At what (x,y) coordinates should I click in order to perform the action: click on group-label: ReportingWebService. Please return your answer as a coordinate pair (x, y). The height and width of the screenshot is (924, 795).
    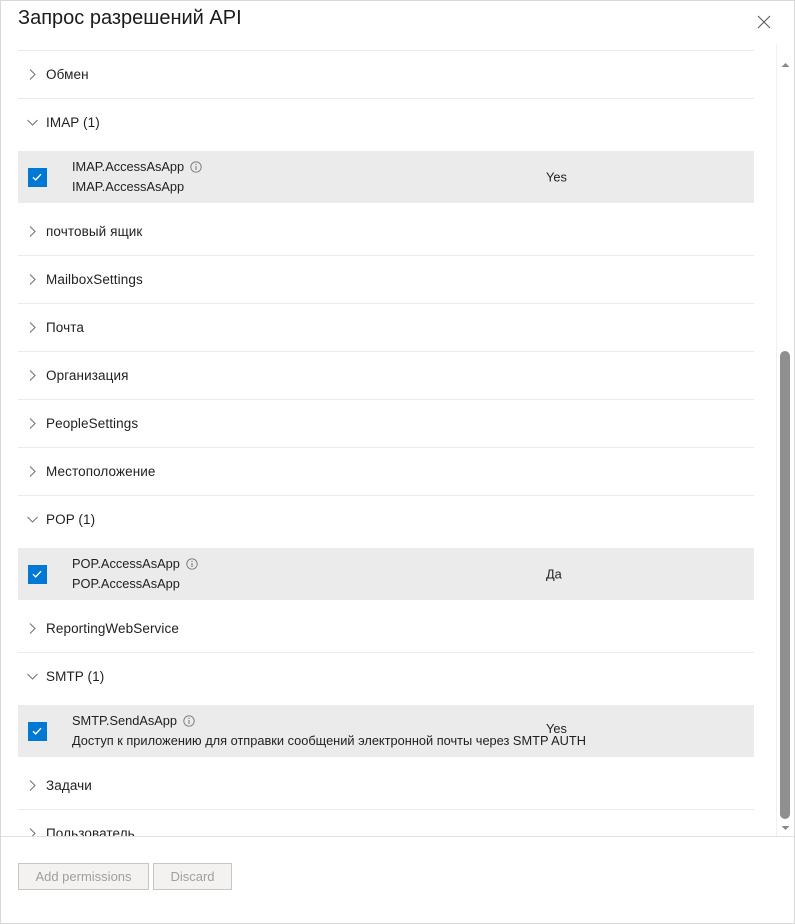
    Looking at the image, I should click on (112, 628).